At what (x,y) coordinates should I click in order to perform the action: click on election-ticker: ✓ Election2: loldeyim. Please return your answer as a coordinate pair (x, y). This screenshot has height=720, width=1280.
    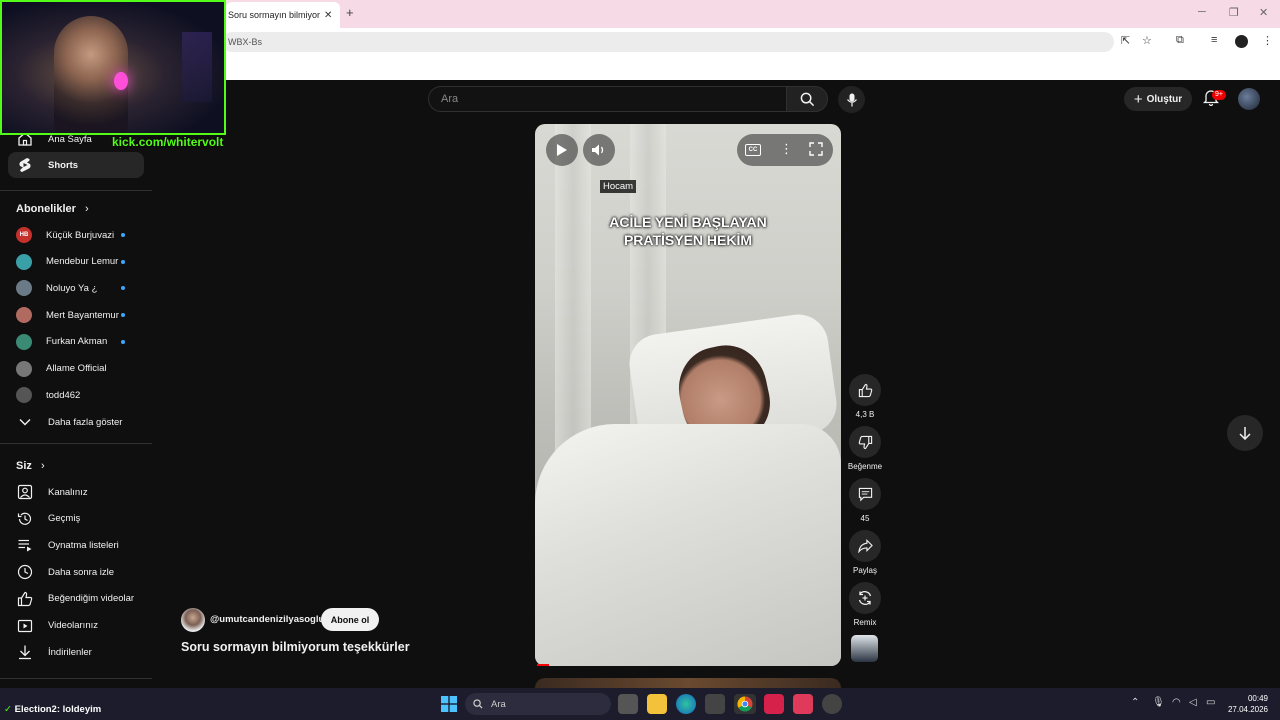
    Looking at the image, I should click on (52, 709).